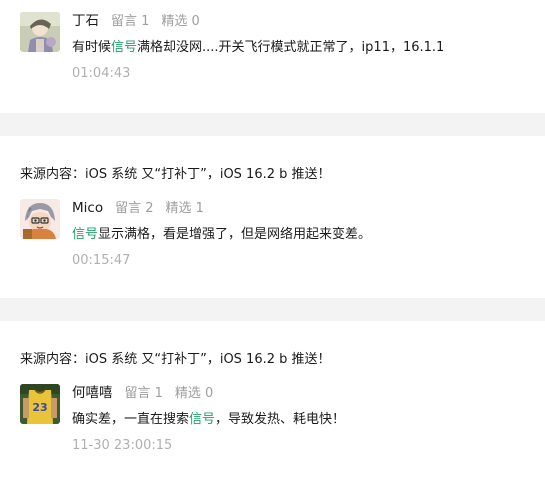 The width and height of the screenshot is (545, 482). I want to click on comment-timestamp: 01:04:43, so click(101, 73).